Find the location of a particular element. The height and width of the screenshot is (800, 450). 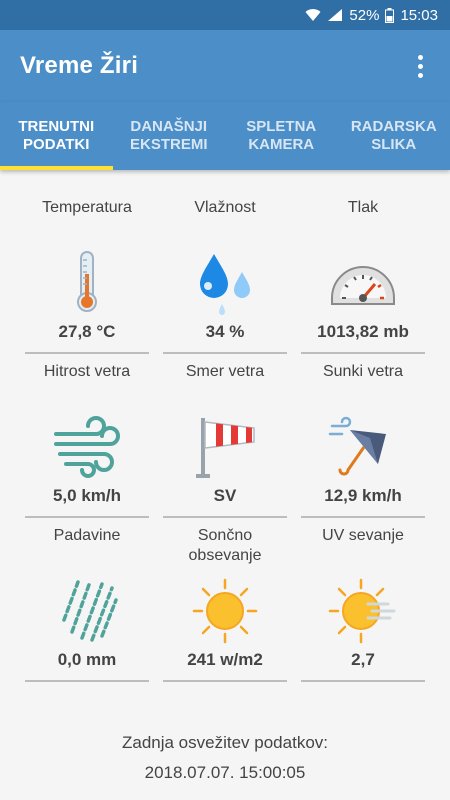

windy-umbrella-icon is located at coordinates (363, 447).